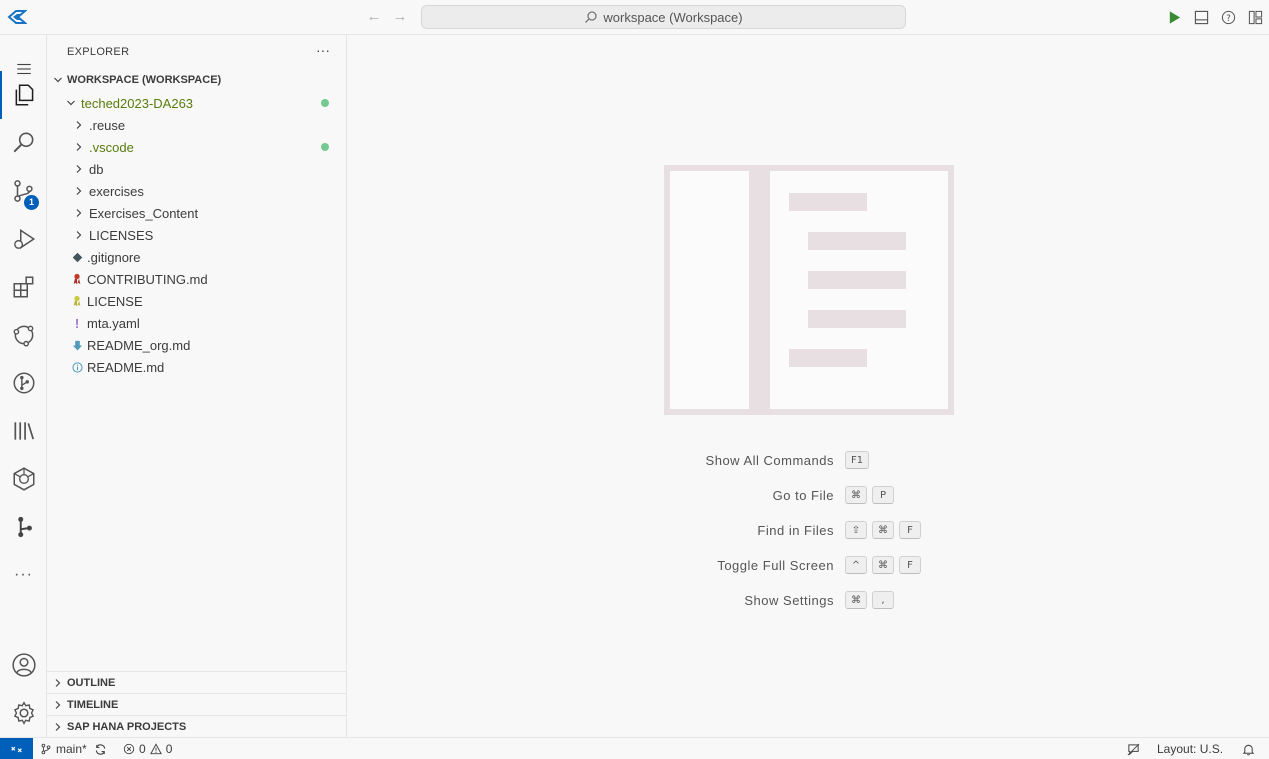 Image resolution: width=1269 pixels, height=759 pixels. I want to click on info-file-icon, so click(77, 367).